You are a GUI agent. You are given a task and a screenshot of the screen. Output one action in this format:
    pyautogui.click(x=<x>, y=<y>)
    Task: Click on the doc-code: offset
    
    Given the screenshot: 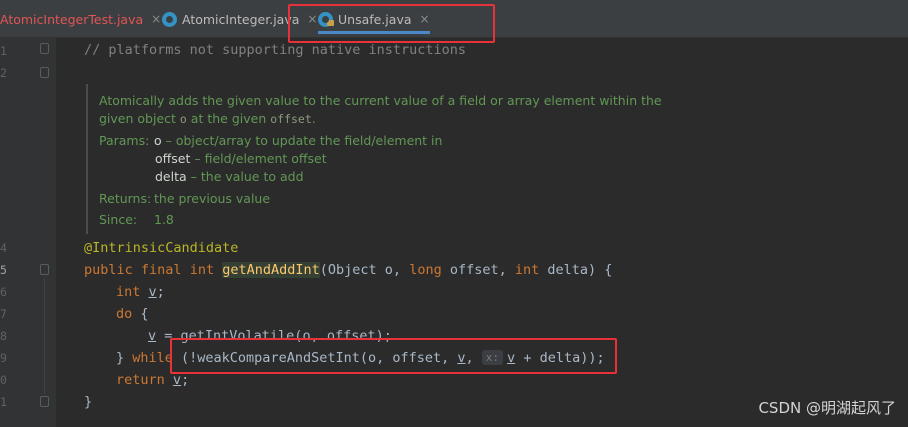 What is the action you would take?
    pyautogui.click(x=291, y=119)
    